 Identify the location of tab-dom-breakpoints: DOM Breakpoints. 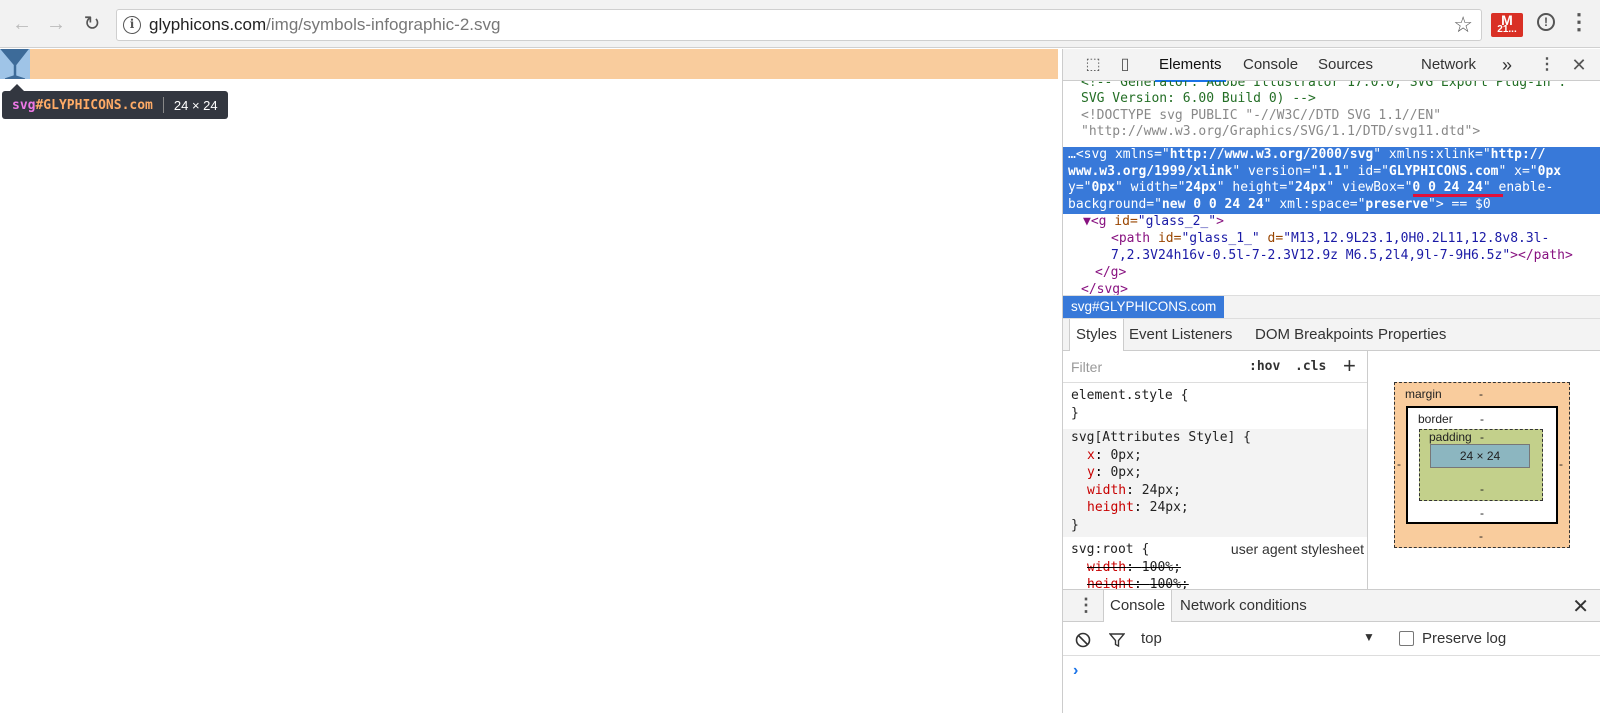
(1314, 335).